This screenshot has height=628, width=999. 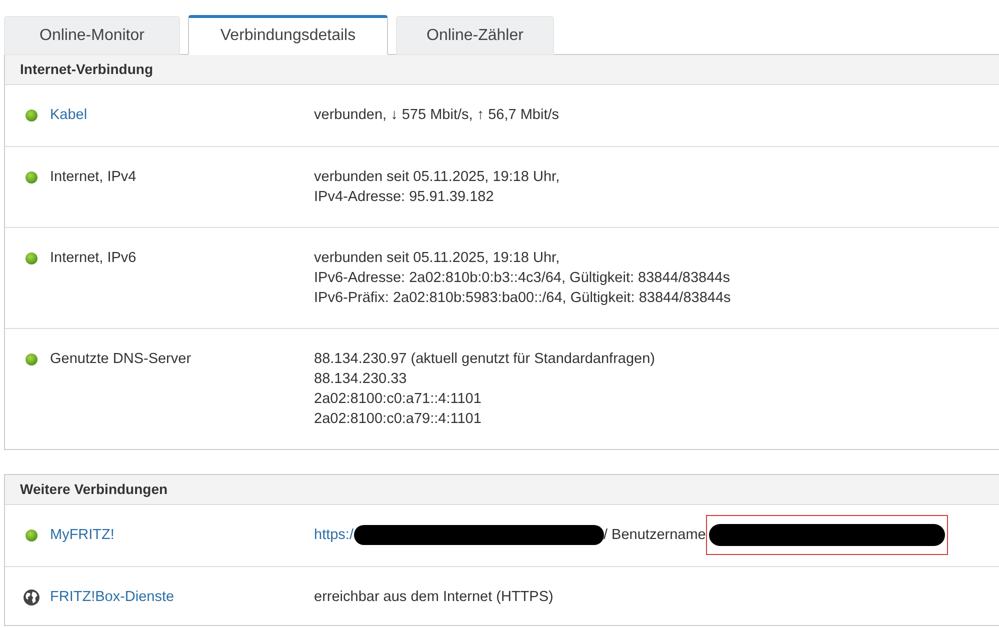 What do you see at coordinates (360, 379) in the screenshot?
I see `detail-text: 88.134.230.33` at bounding box center [360, 379].